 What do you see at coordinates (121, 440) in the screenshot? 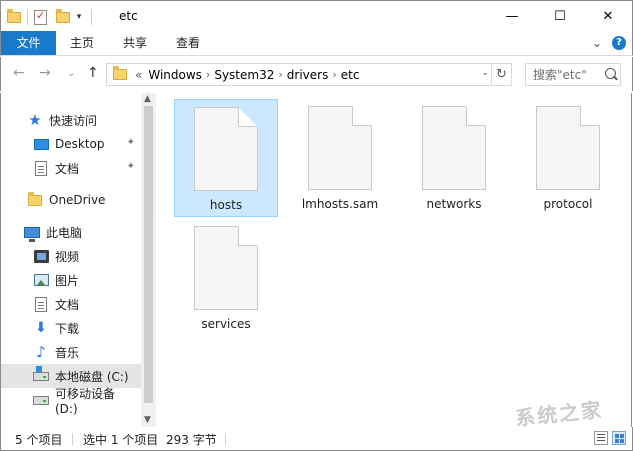
I see `selection-count: 选中 1 个项目` at bounding box center [121, 440].